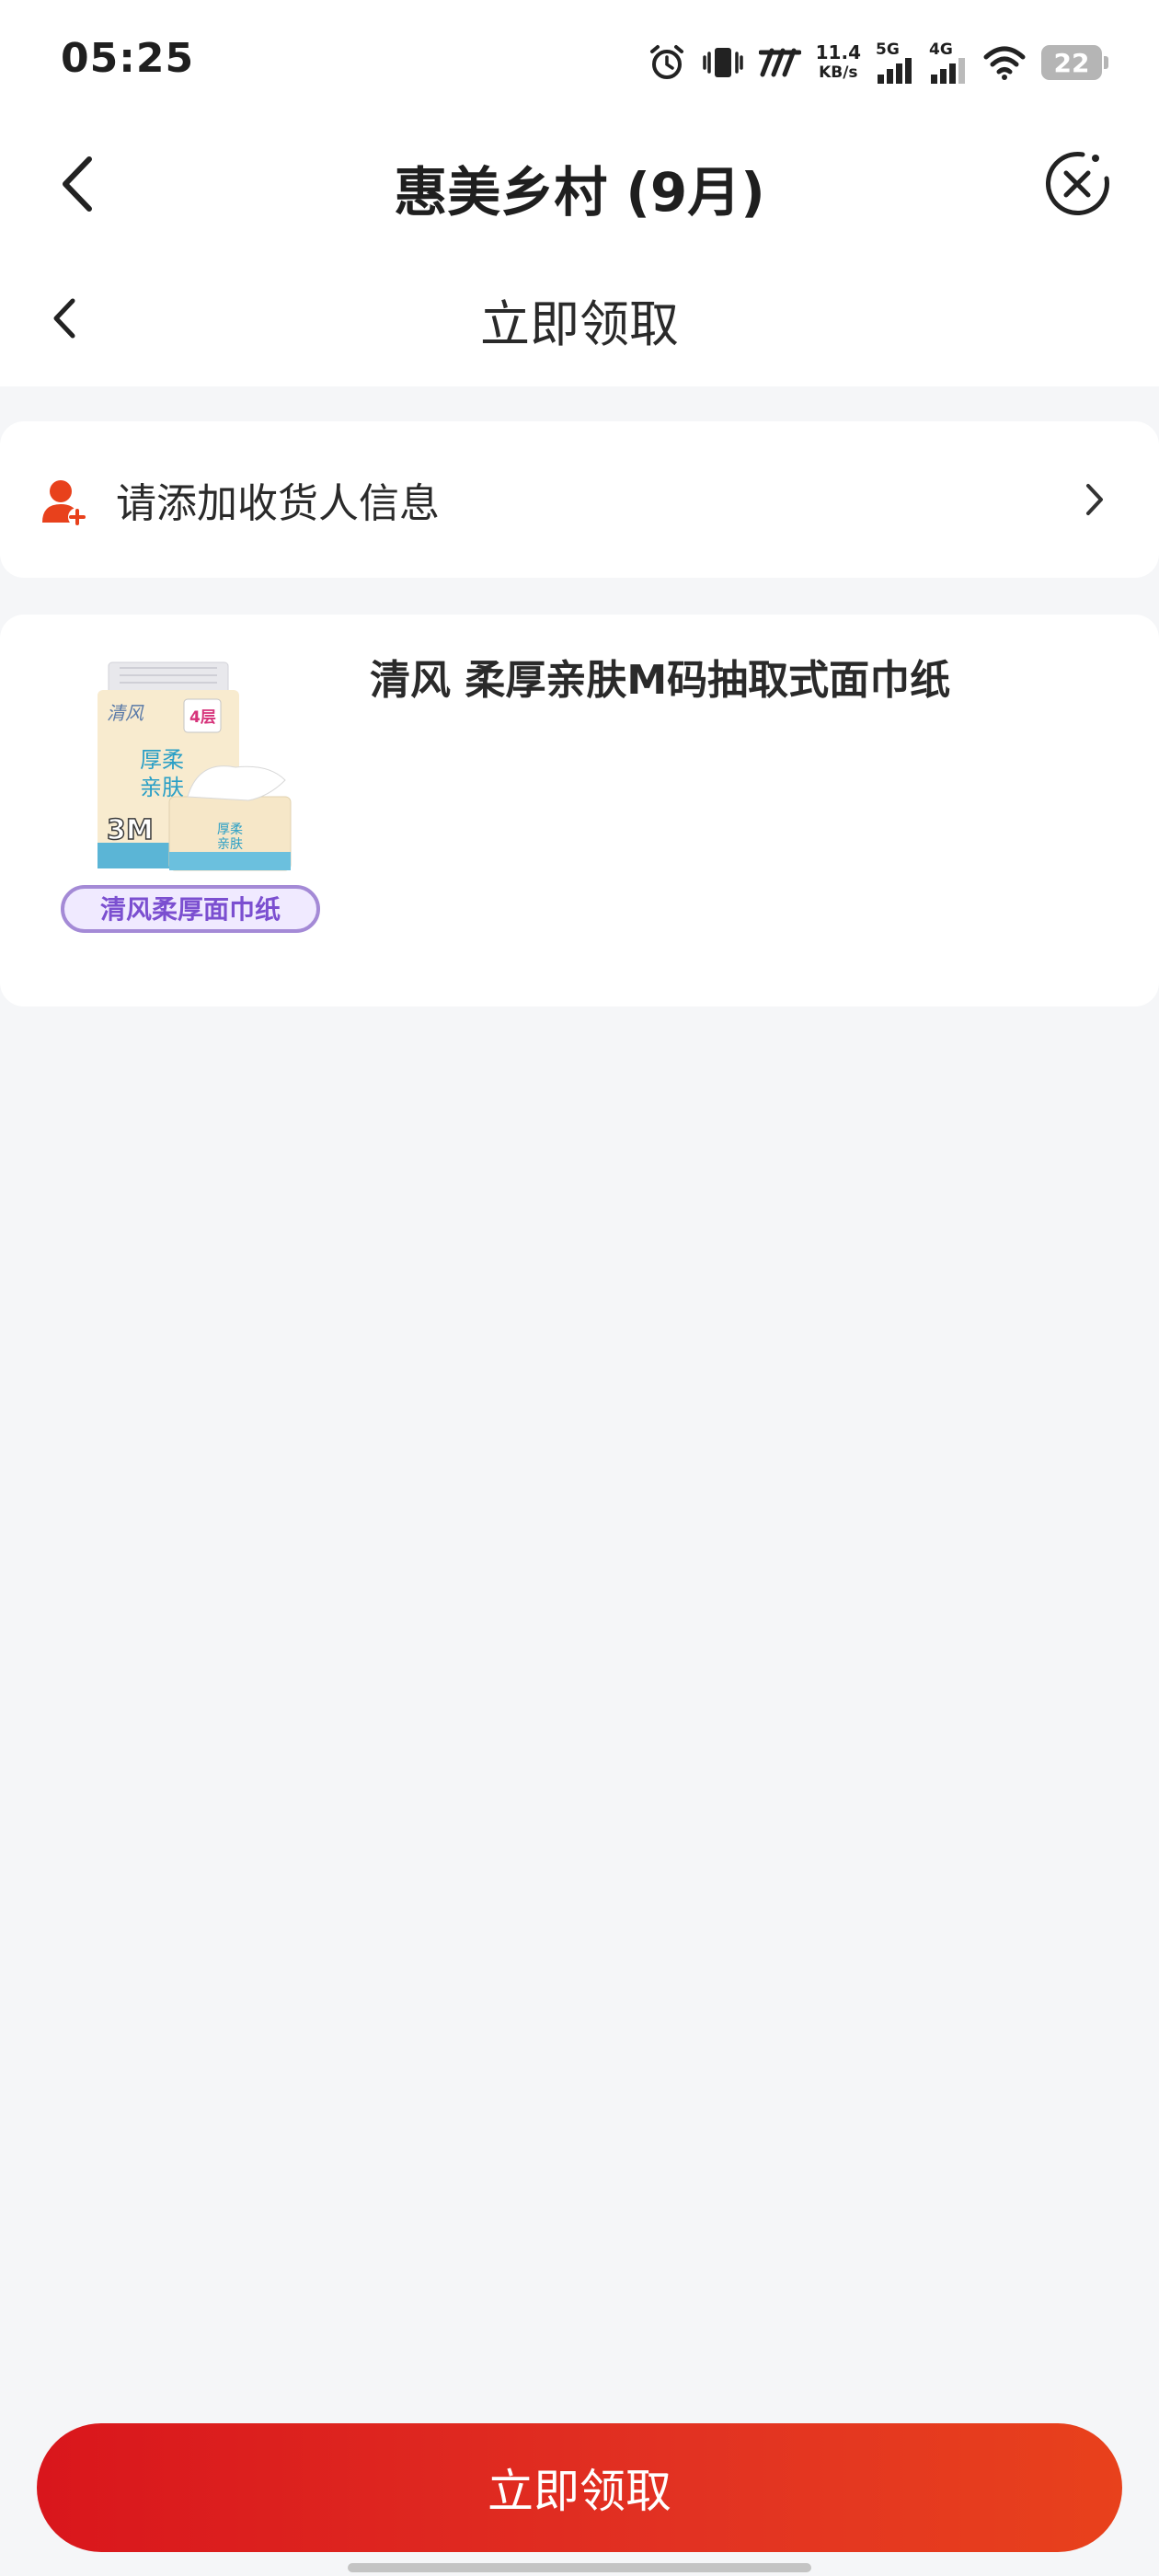 The height and width of the screenshot is (2576, 1159). What do you see at coordinates (579, 2487) in the screenshot?
I see `claim-now-button: 立即领取` at bounding box center [579, 2487].